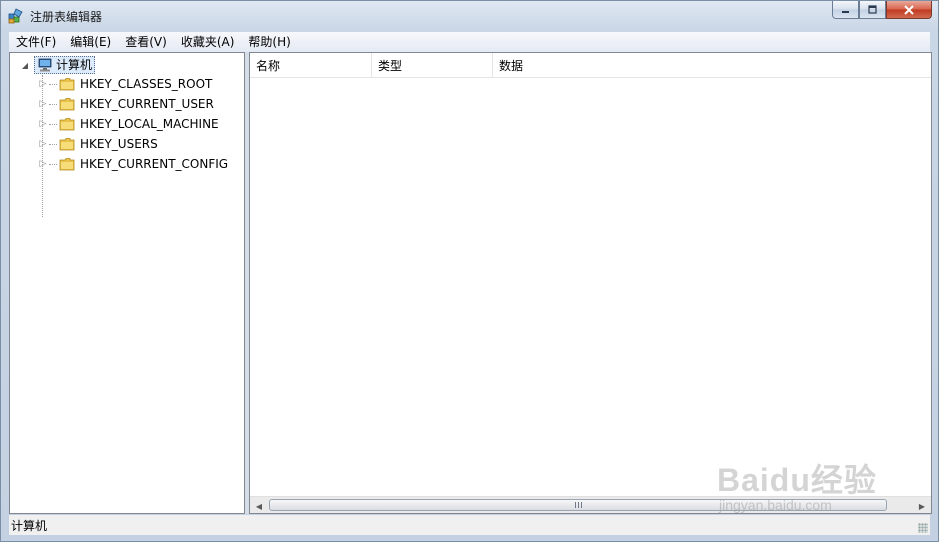 The height and width of the screenshot is (542, 939). I want to click on tree-item-hkey-current-user: ▷ HKEY_CURRENT_USER, so click(126, 104).